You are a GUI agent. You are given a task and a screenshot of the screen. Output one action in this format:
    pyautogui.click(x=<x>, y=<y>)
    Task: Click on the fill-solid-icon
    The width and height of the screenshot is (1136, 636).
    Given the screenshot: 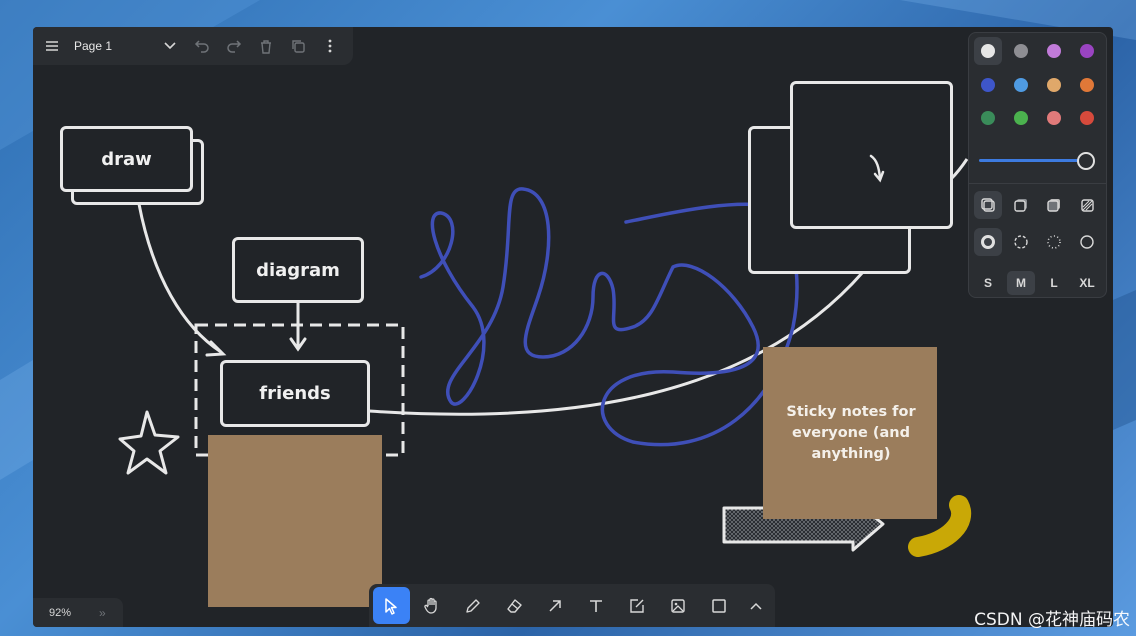 What is the action you would take?
    pyautogui.click(x=1054, y=205)
    